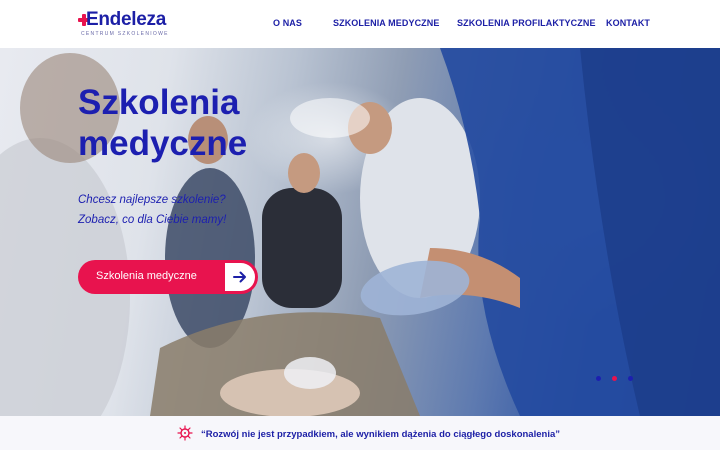 This screenshot has width=720, height=450. What do you see at coordinates (146, 276) in the screenshot?
I see `cta-button-label: Szkolenia medyczne` at bounding box center [146, 276].